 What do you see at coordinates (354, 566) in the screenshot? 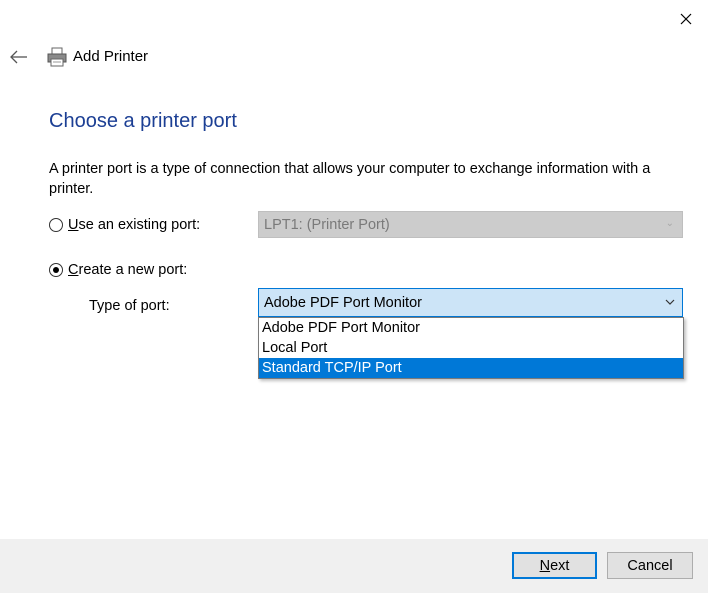
I see `footer-bar: Next Cancel` at bounding box center [354, 566].